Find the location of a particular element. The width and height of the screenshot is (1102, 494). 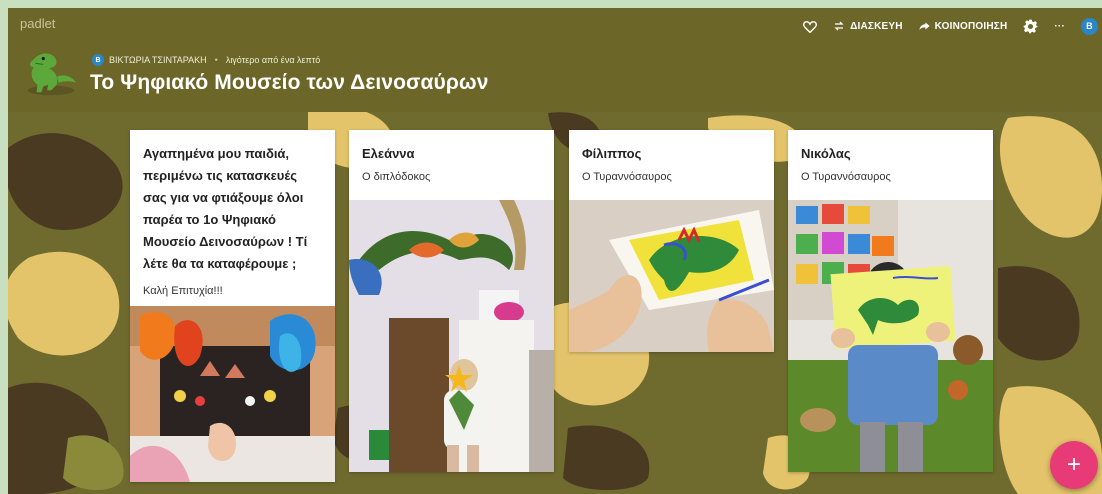

share-label: ΚΟΙΝΟΠΟΙΗΣΗ is located at coordinates (971, 26).